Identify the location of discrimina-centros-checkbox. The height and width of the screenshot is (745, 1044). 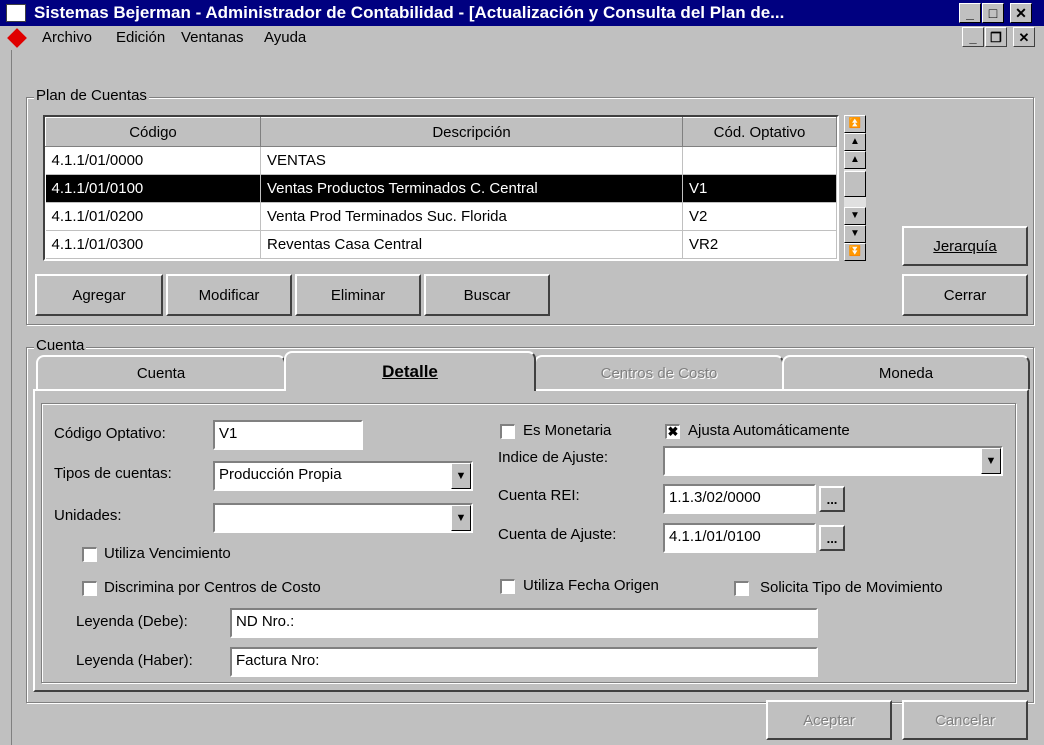
(89, 588).